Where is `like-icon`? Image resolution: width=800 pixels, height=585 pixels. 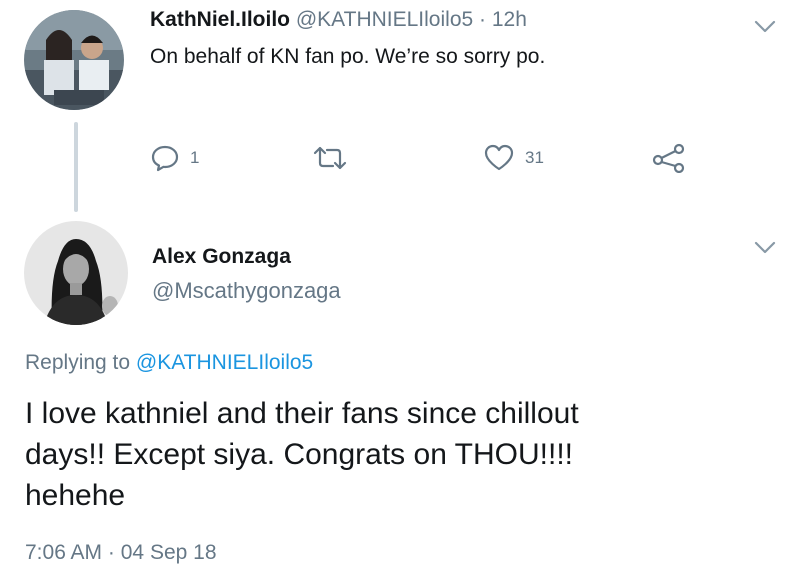 like-icon is located at coordinates (499, 157).